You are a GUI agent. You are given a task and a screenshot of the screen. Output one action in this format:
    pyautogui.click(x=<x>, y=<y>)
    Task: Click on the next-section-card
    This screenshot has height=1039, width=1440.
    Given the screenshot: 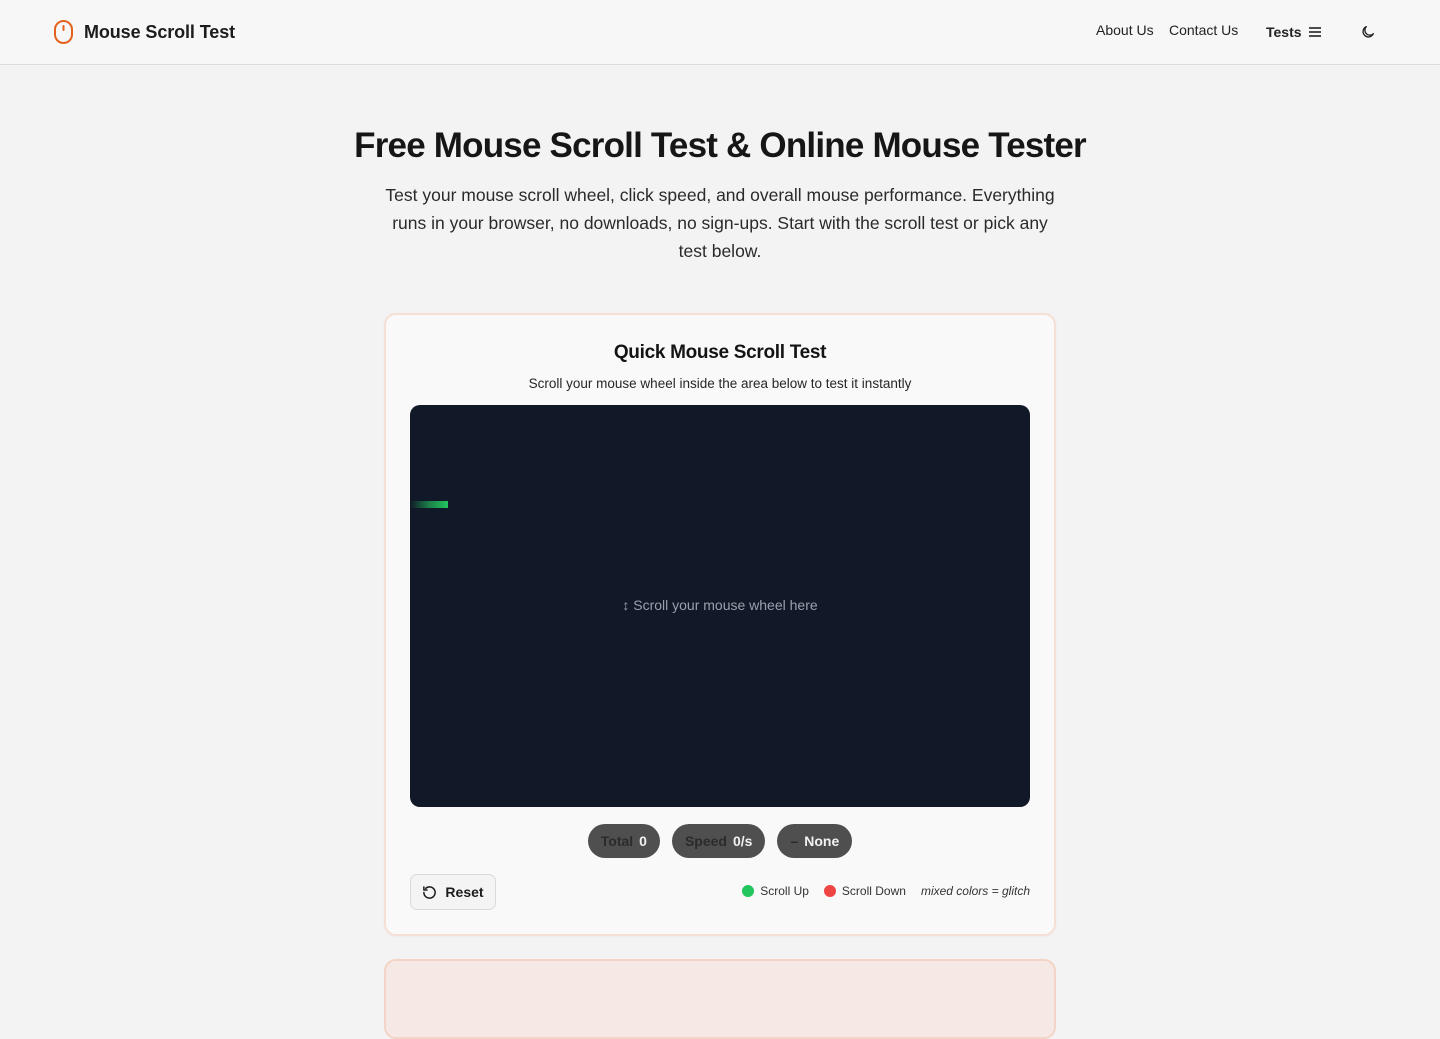 What is the action you would take?
    pyautogui.click(x=720, y=999)
    